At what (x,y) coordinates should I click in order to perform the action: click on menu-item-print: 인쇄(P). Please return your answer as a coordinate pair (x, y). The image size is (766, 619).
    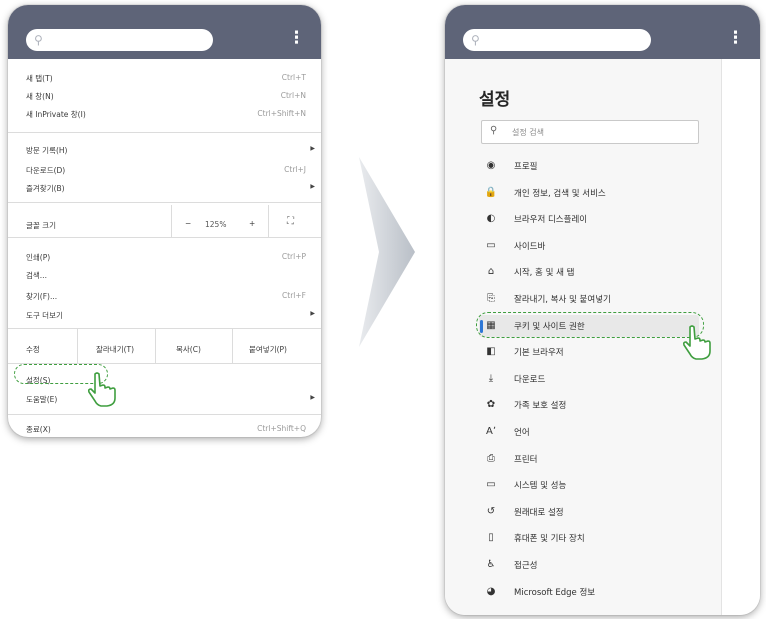
    Looking at the image, I should click on (38, 257).